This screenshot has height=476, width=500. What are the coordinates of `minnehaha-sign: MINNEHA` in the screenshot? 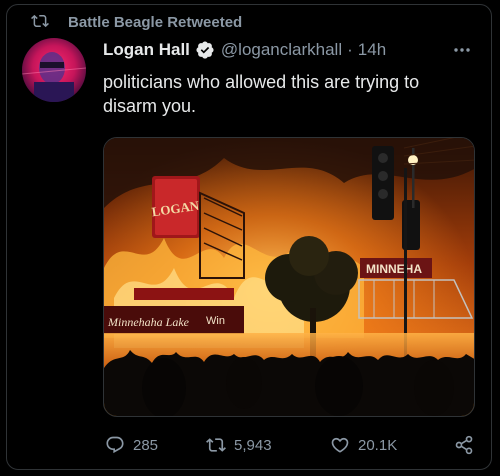 It's located at (394, 269).